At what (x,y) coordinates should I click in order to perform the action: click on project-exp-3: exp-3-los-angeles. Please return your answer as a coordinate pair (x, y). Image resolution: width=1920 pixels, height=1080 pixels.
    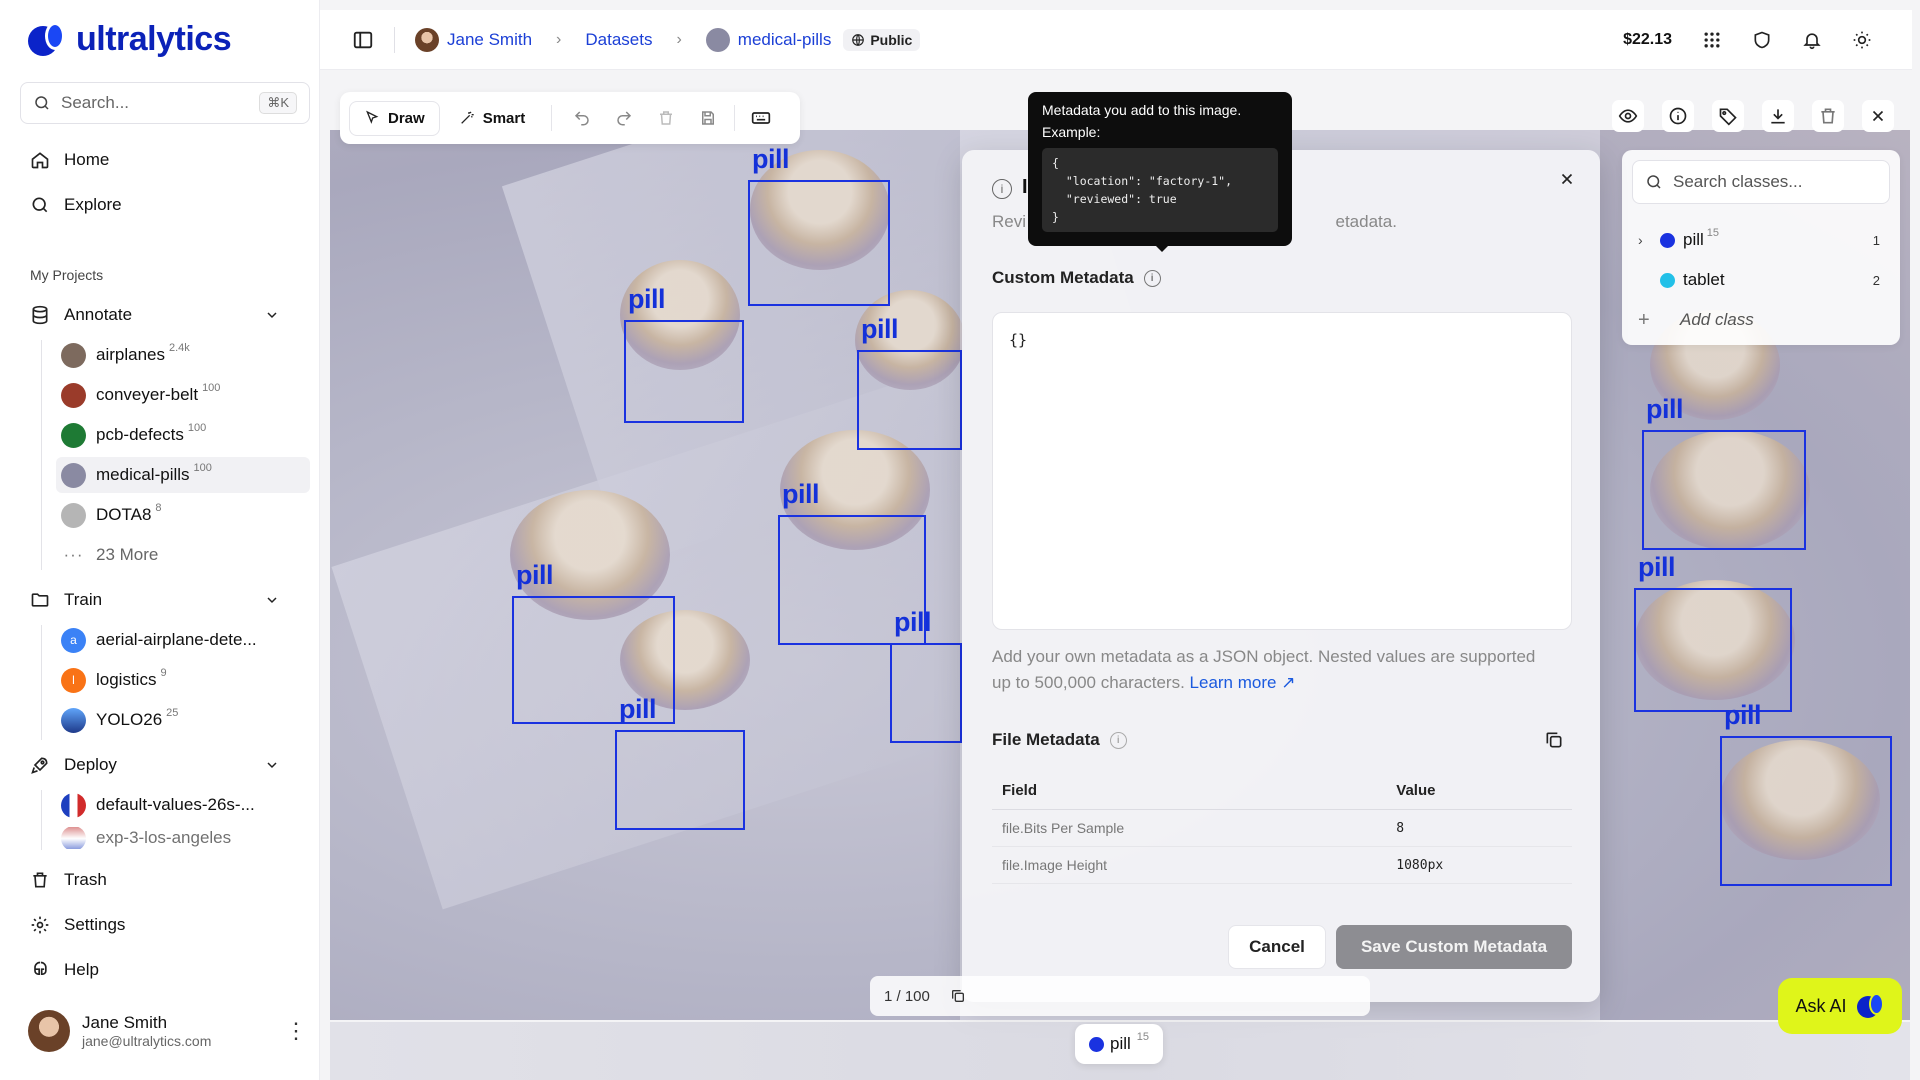
    Looking at the image, I should click on (183, 838).